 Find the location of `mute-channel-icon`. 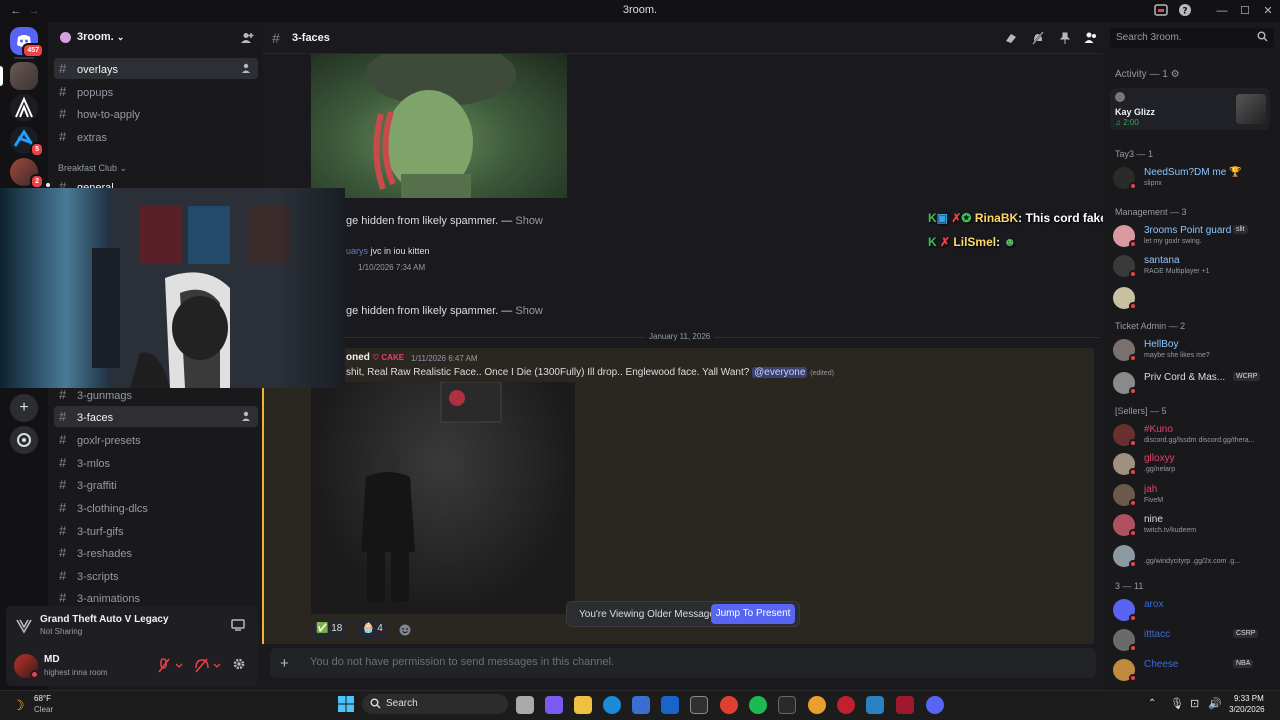

mute-channel-icon is located at coordinates (1038, 38).